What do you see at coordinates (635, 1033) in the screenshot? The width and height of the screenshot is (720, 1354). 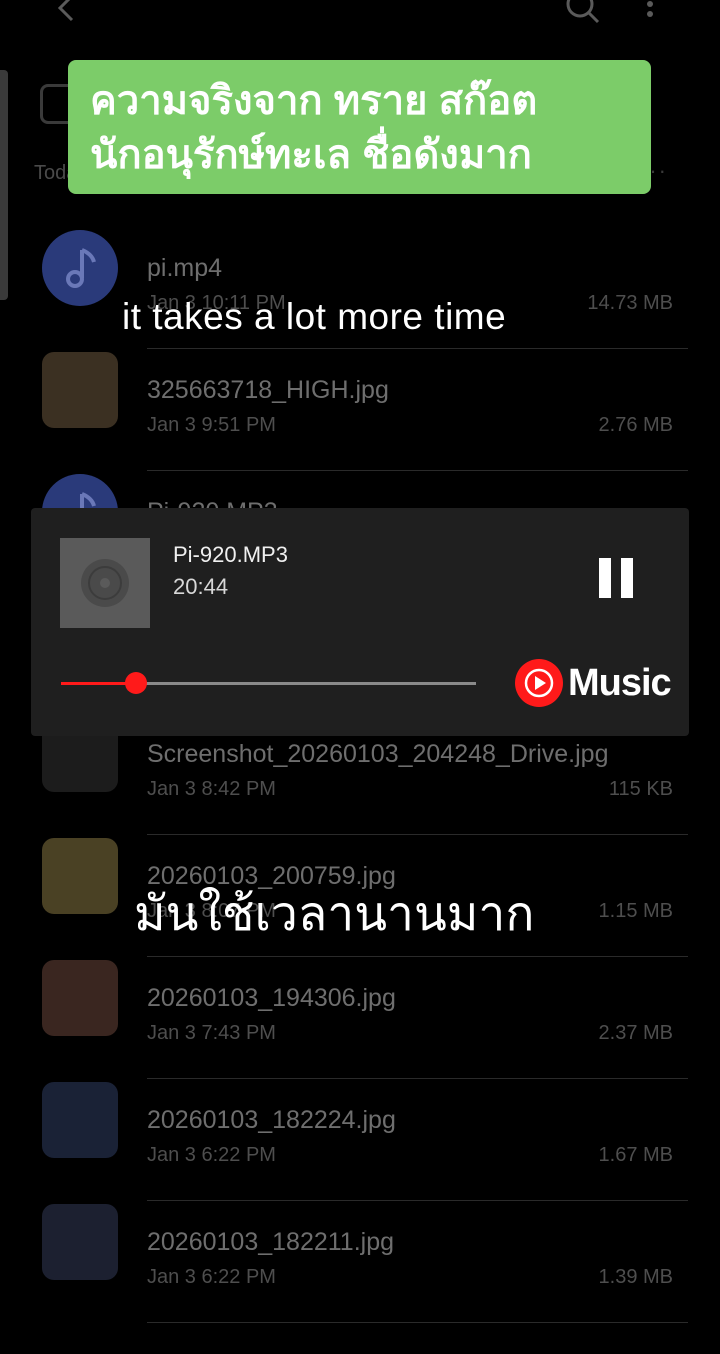 I see `file-size: 2.37 MB` at bounding box center [635, 1033].